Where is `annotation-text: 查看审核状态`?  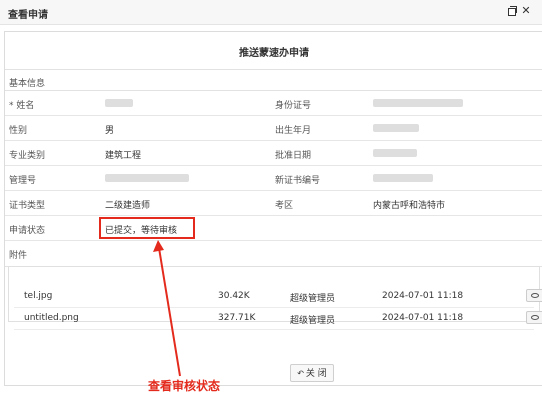
annotation-text: 查看审核状态 is located at coordinates (184, 386).